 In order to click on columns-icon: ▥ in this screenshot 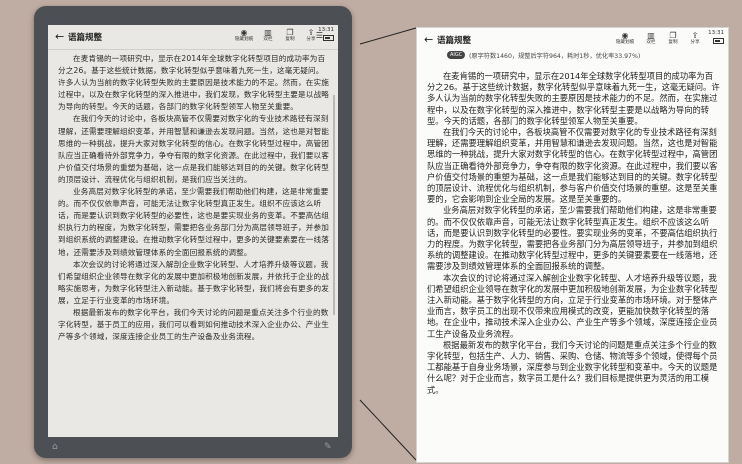, I will do `click(651, 35)`.